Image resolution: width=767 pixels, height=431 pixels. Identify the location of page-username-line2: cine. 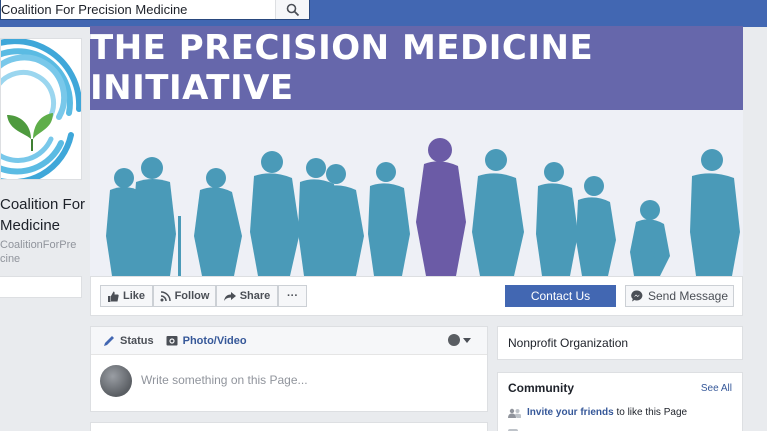
(10, 259).